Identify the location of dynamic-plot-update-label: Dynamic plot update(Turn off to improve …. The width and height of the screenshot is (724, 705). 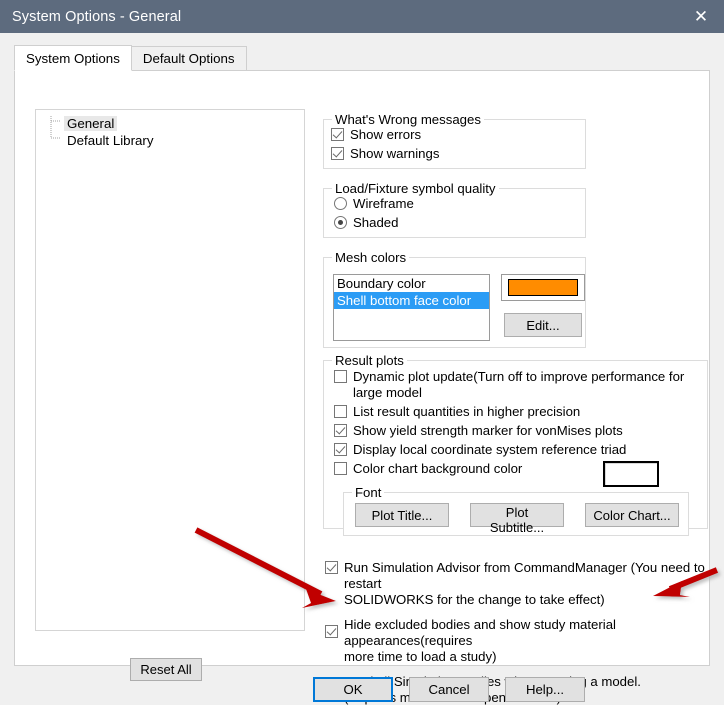
(519, 384).